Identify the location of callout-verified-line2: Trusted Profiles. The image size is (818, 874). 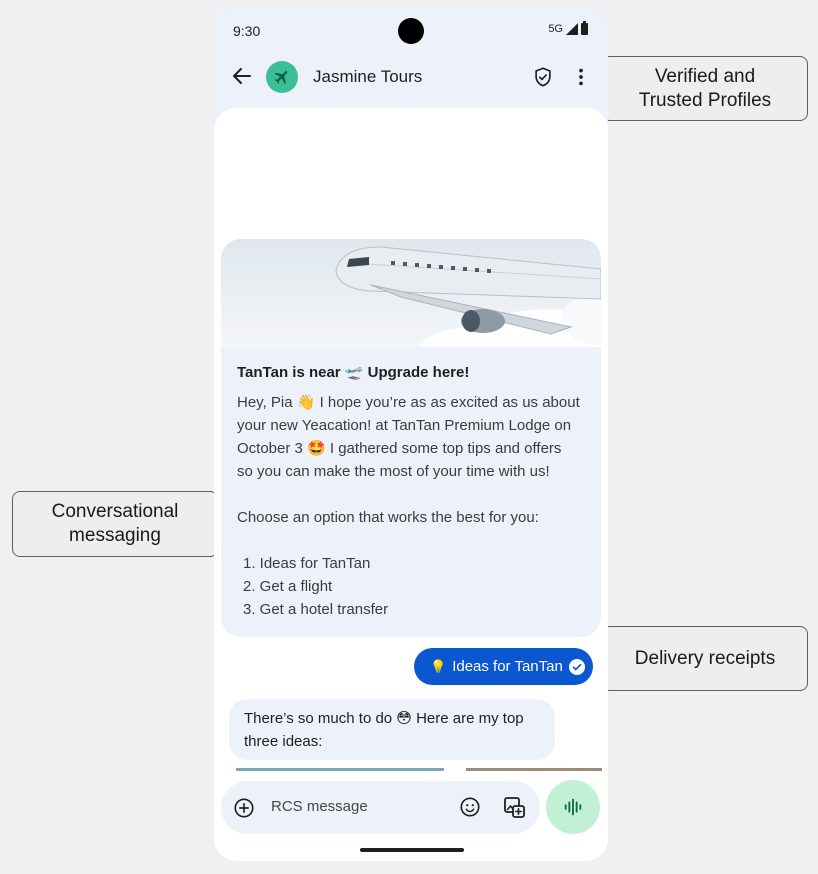
(705, 100).